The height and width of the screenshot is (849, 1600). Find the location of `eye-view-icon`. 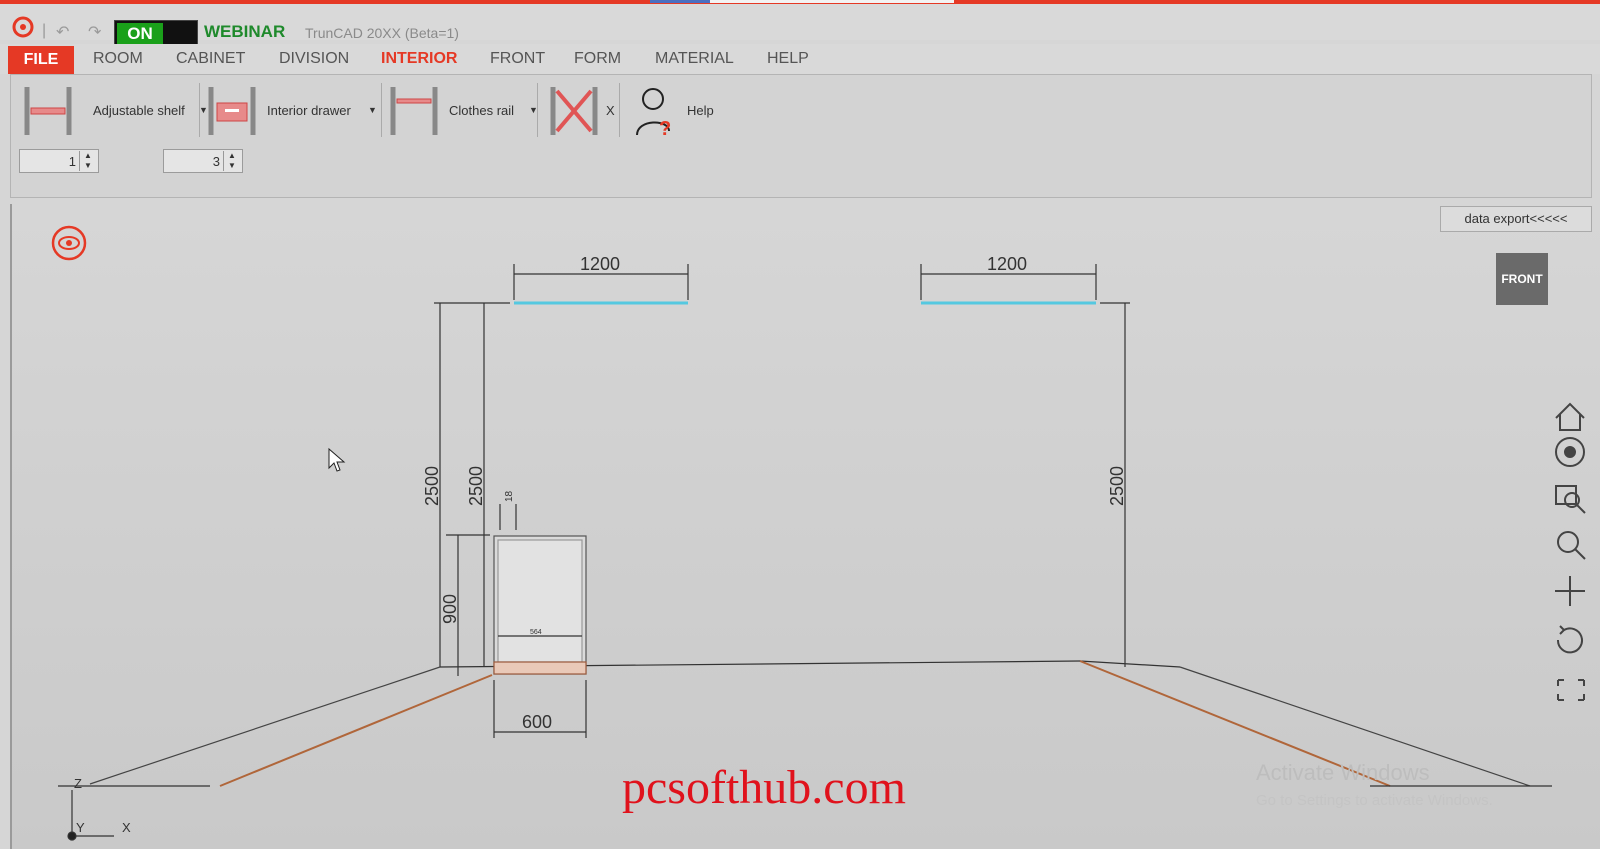

eye-view-icon is located at coordinates (1570, 452).